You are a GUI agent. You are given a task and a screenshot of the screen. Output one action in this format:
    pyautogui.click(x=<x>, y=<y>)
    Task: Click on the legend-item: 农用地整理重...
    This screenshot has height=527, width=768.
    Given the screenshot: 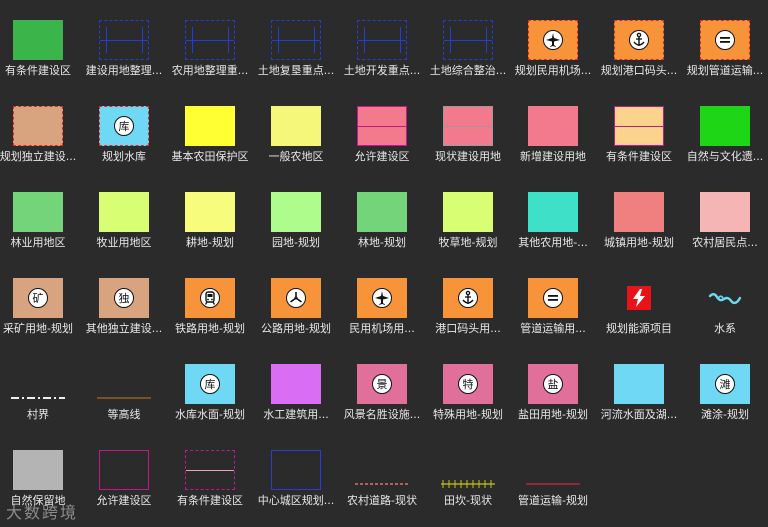 What is the action you would take?
    pyautogui.click(x=210, y=51)
    